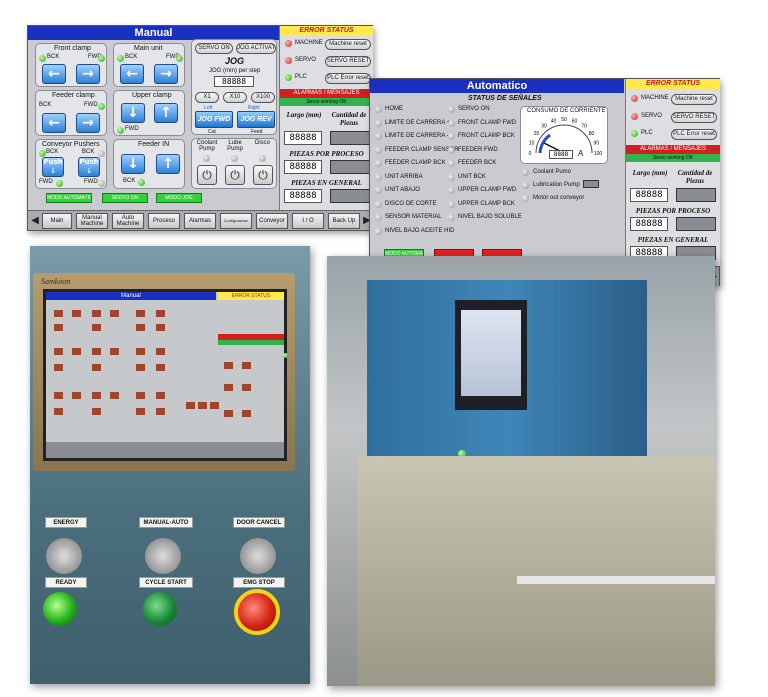 The height and width of the screenshot is (697, 768). I want to click on nav-prev-icon: ◀, so click(35, 221).